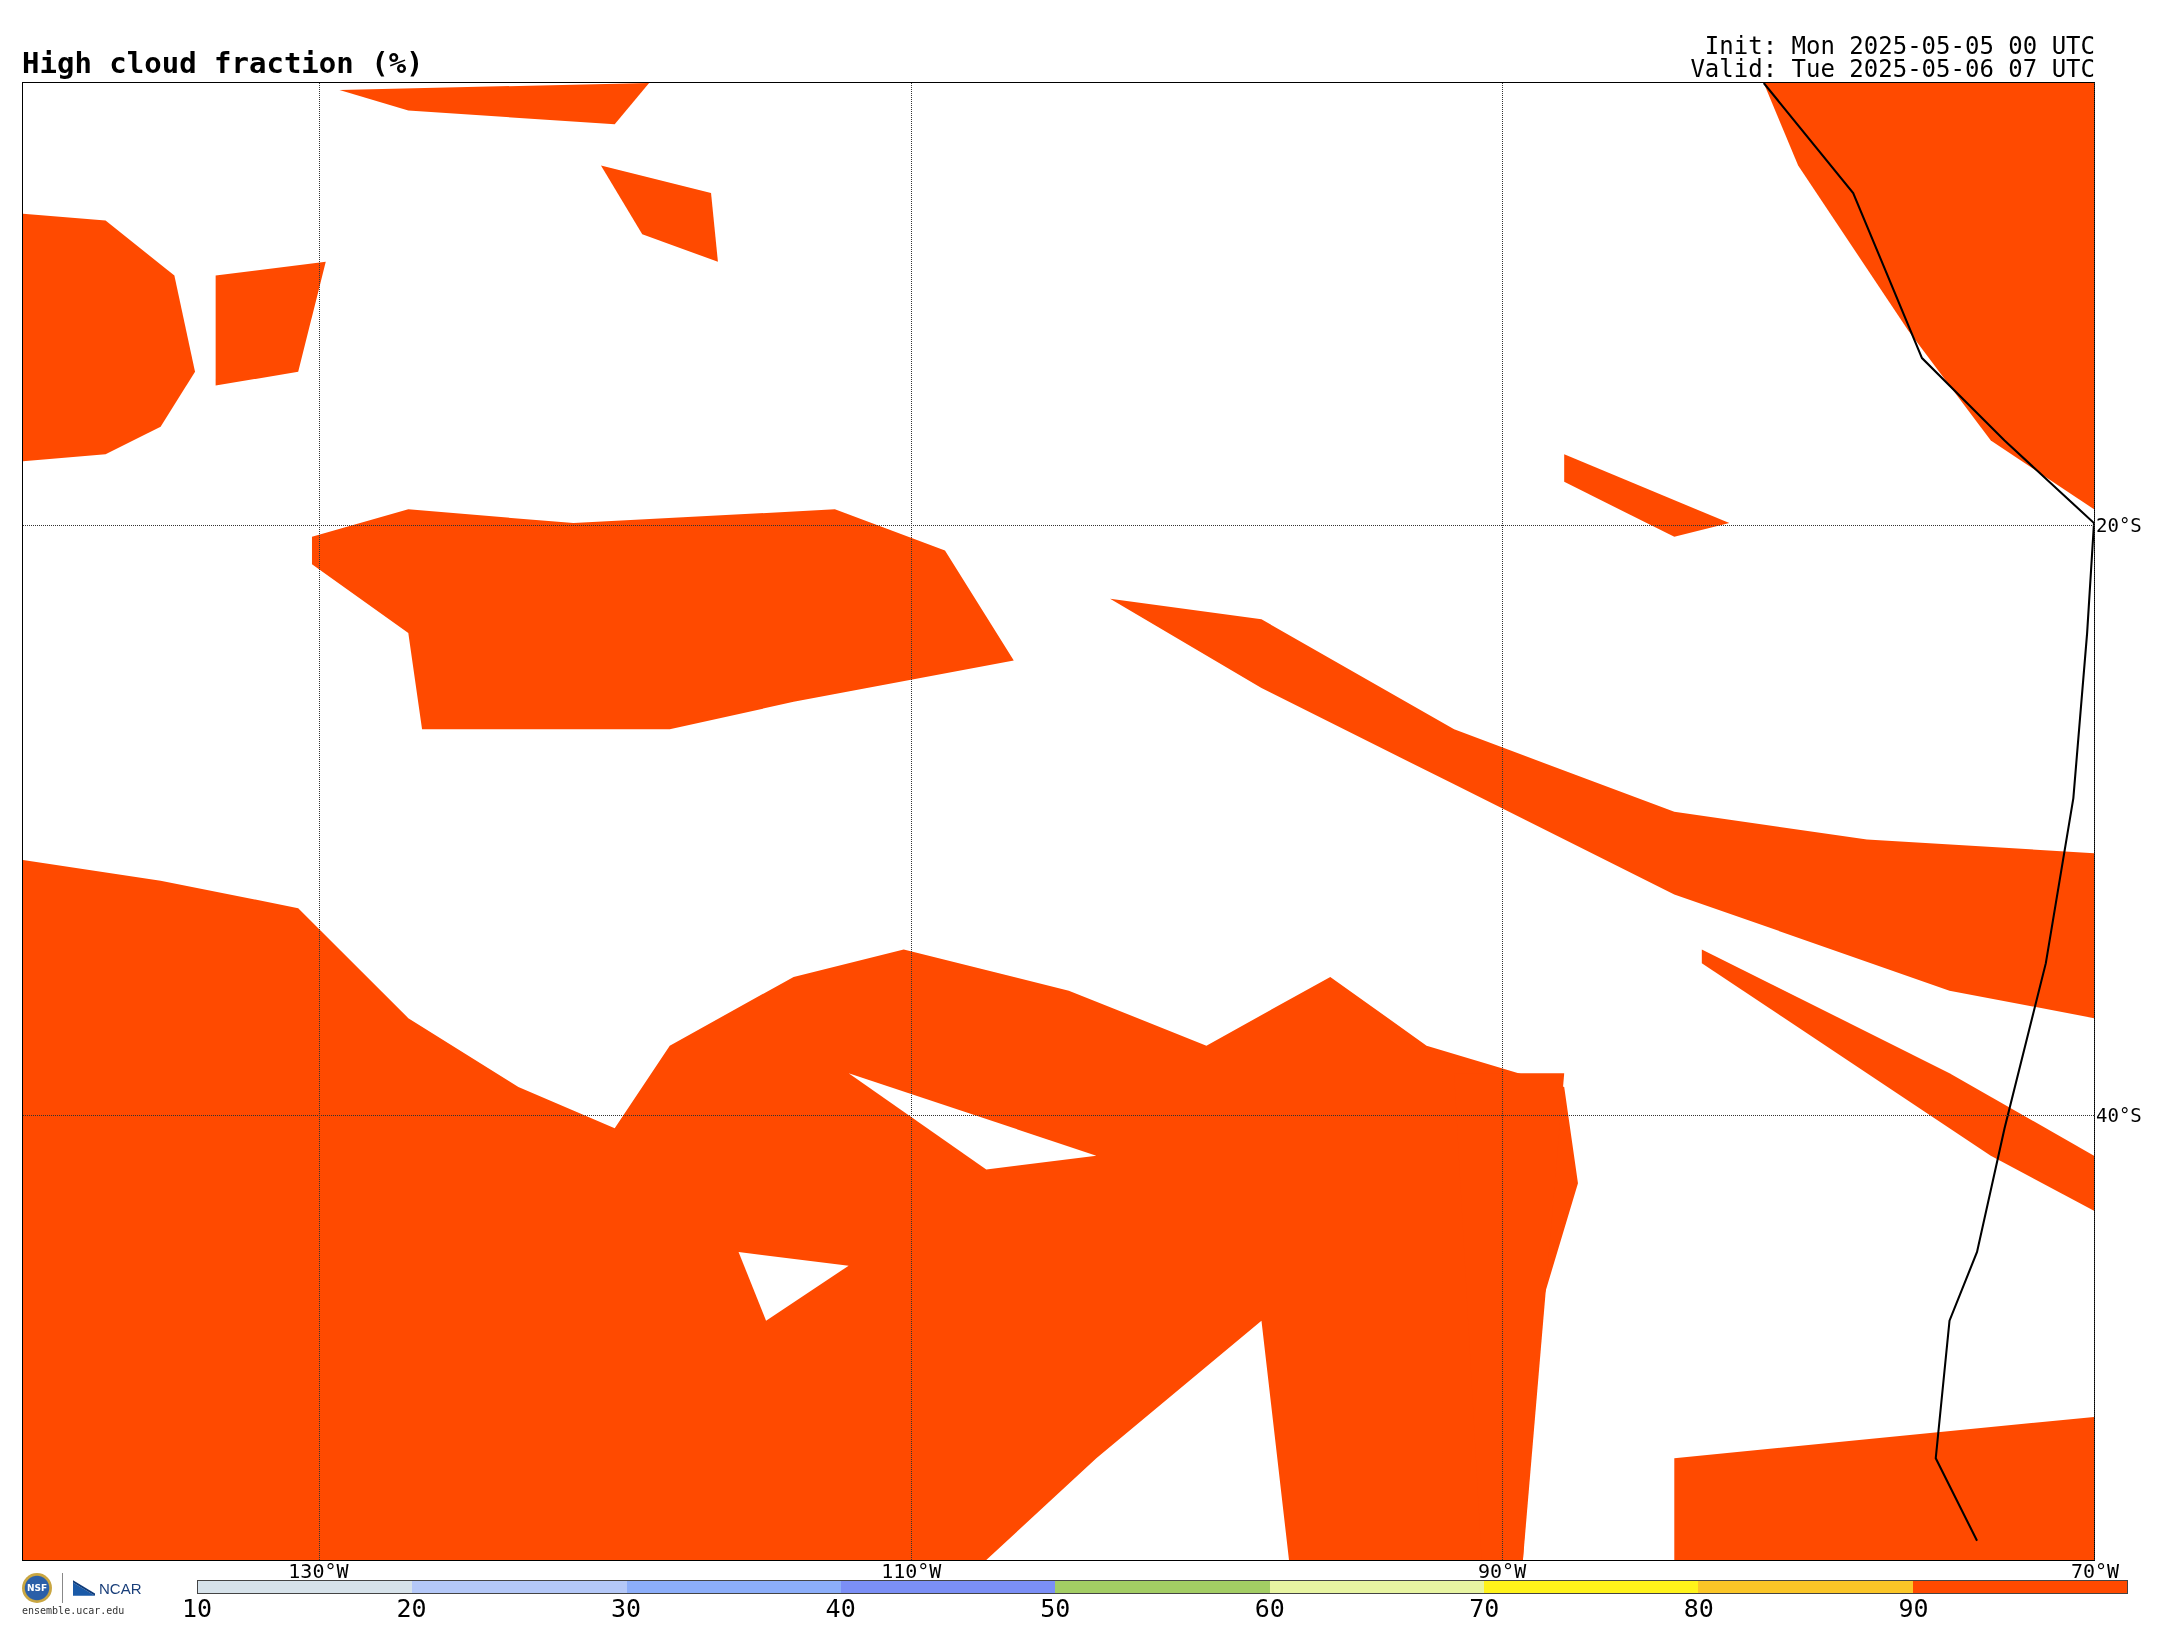  I want to click on seal-logo: NSF, so click(37, 1588).